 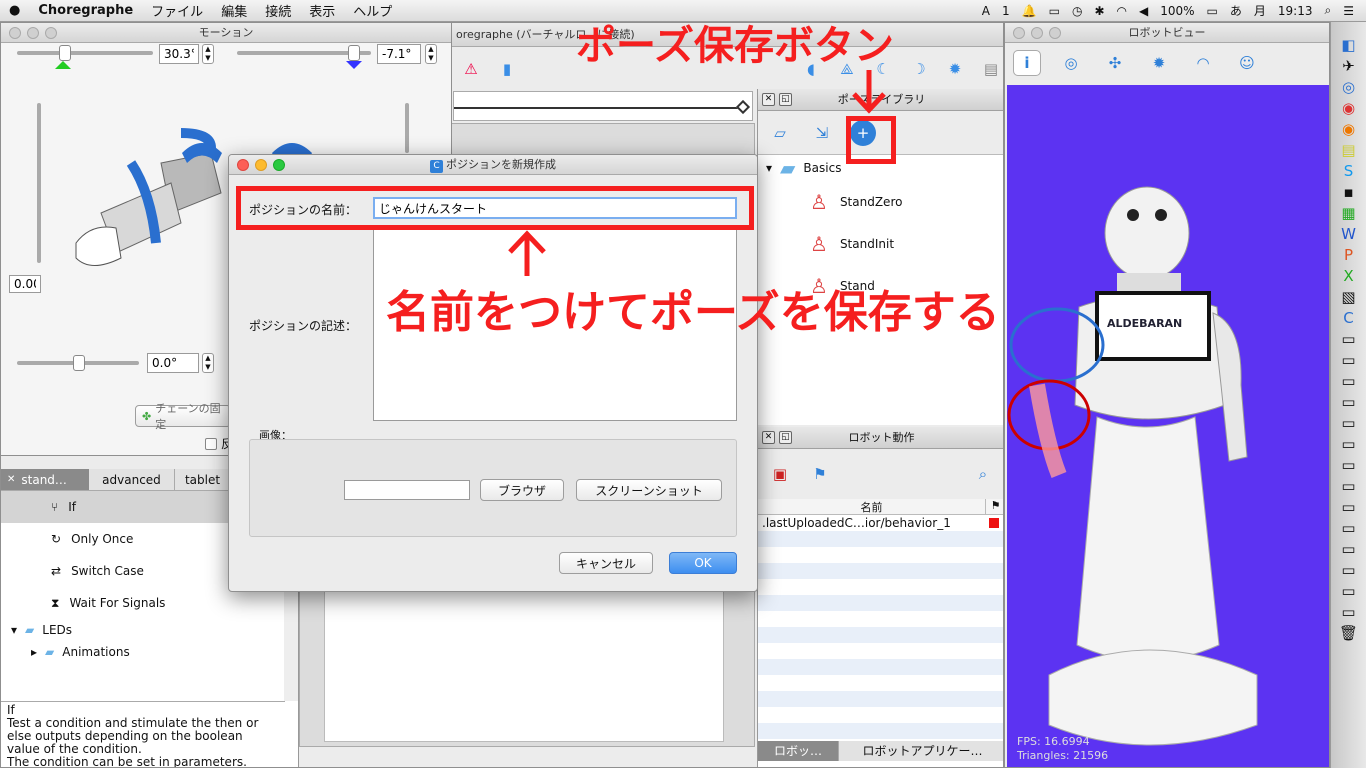 What do you see at coordinates (39, 183) in the screenshot?
I see `elbow-slider` at bounding box center [39, 183].